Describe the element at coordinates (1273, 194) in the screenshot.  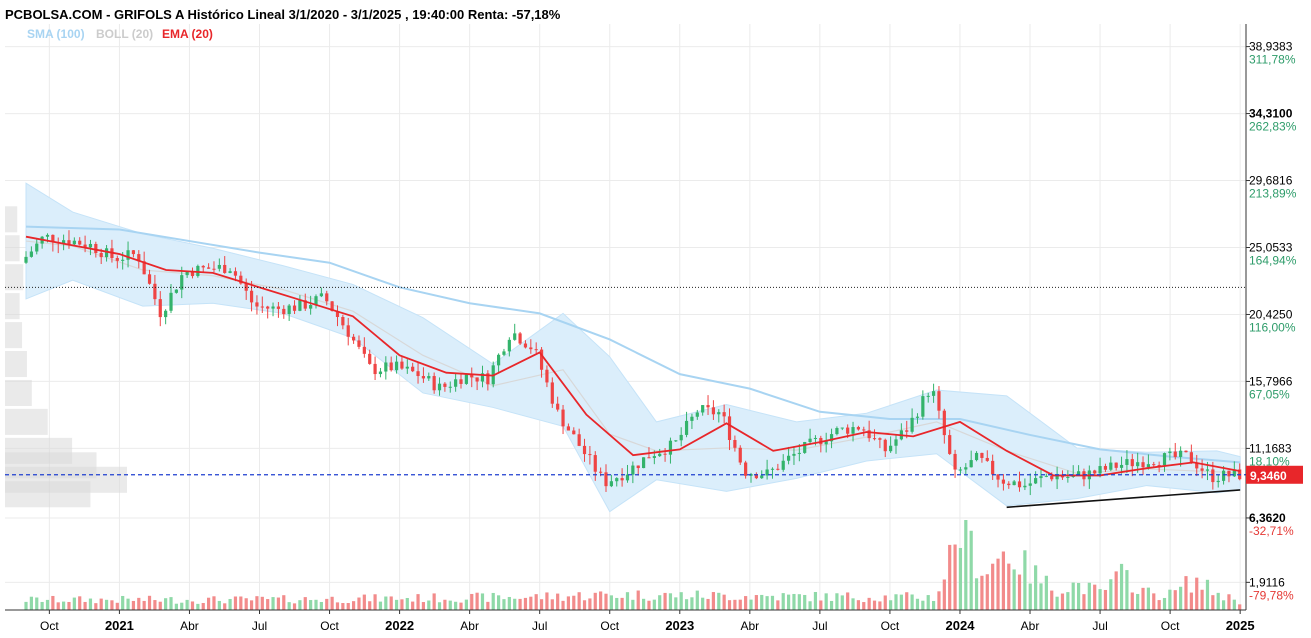
I see `y-tick-label-percent: 213,89%` at that location.